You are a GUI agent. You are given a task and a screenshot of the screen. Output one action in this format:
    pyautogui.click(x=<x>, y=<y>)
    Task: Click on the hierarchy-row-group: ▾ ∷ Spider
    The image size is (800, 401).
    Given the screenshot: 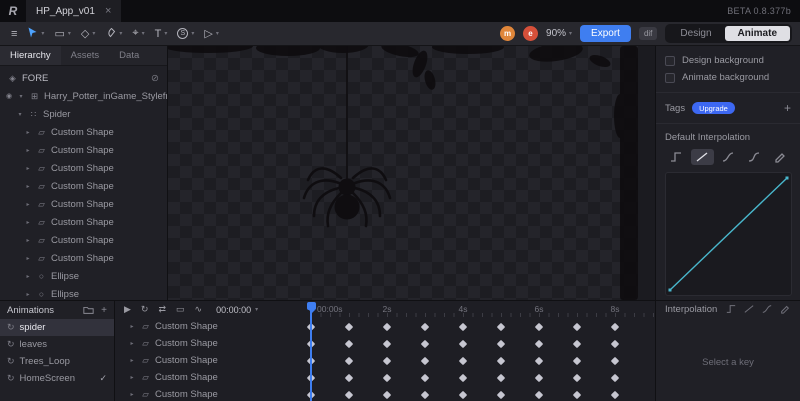 What is the action you would take?
    pyautogui.click(x=83, y=114)
    